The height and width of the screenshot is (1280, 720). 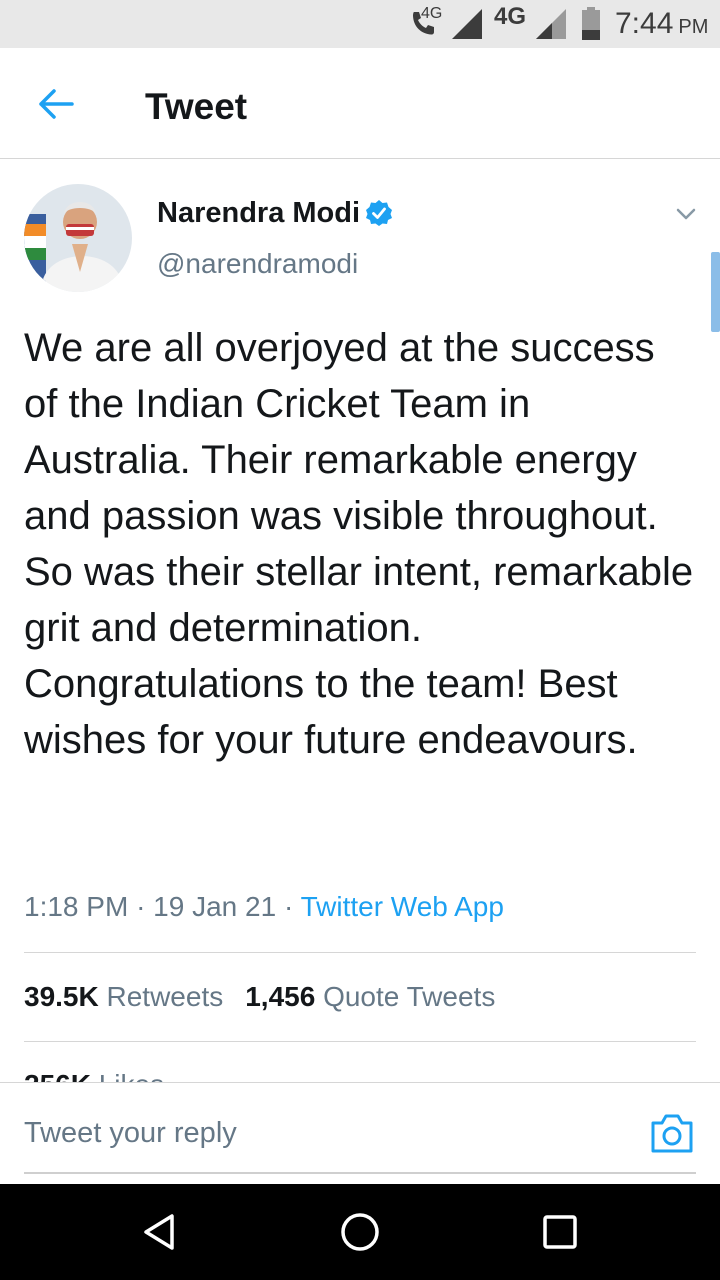 I want to click on retweets-label: Retweets, so click(x=165, y=996).